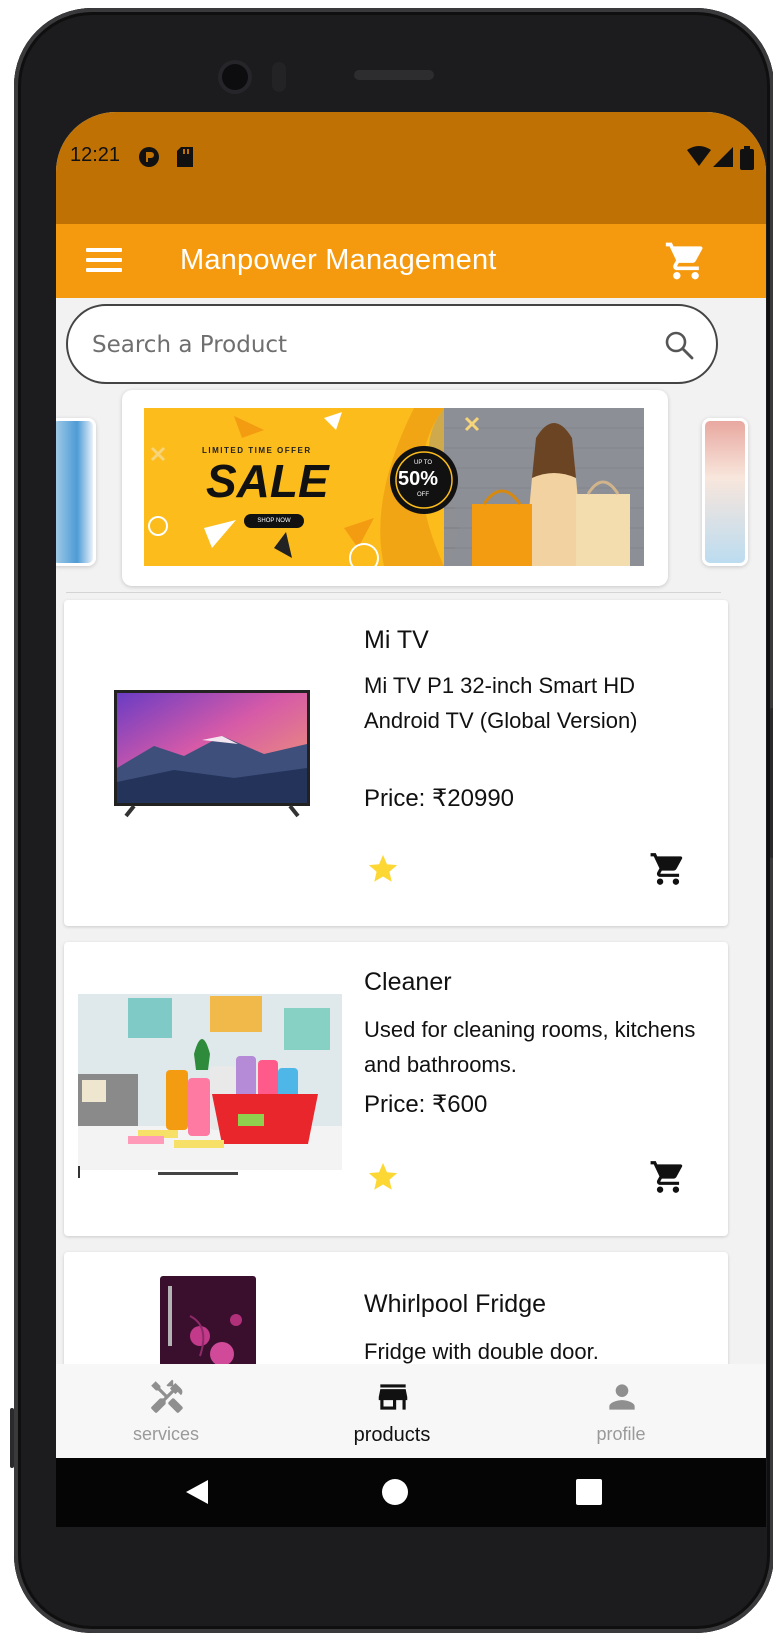 The width and height of the screenshot is (773, 1638). What do you see at coordinates (725, 492) in the screenshot?
I see `carousel-next-slide` at bounding box center [725, 492].